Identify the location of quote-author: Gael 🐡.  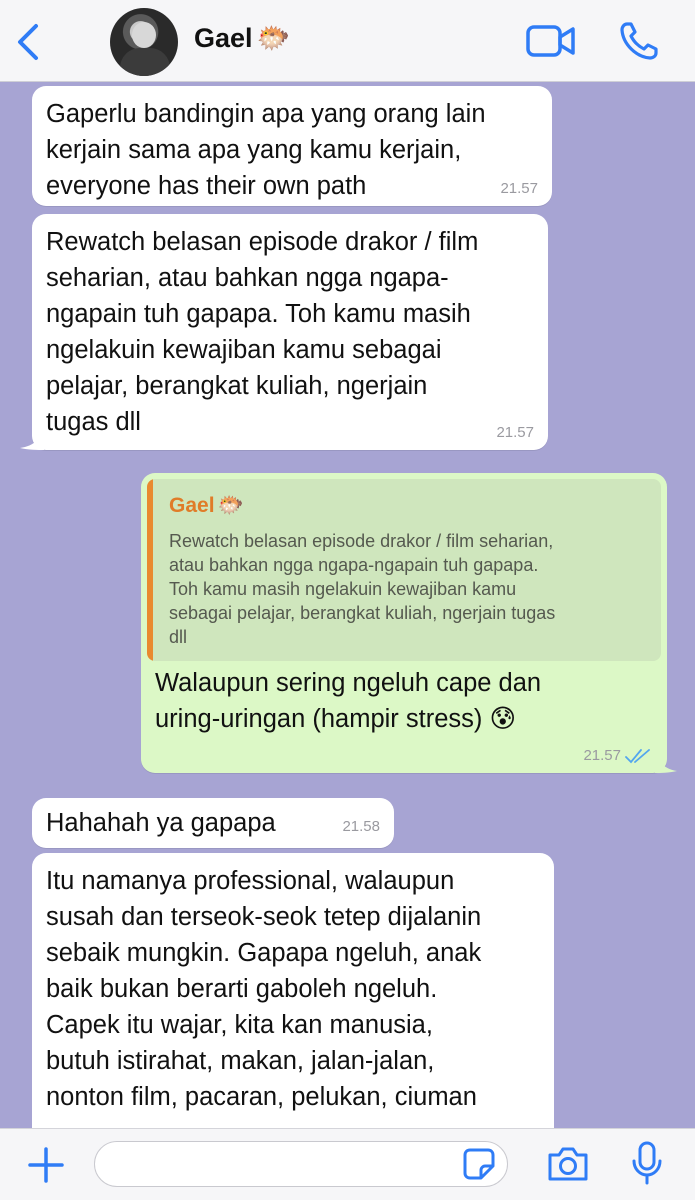
(206, 506).